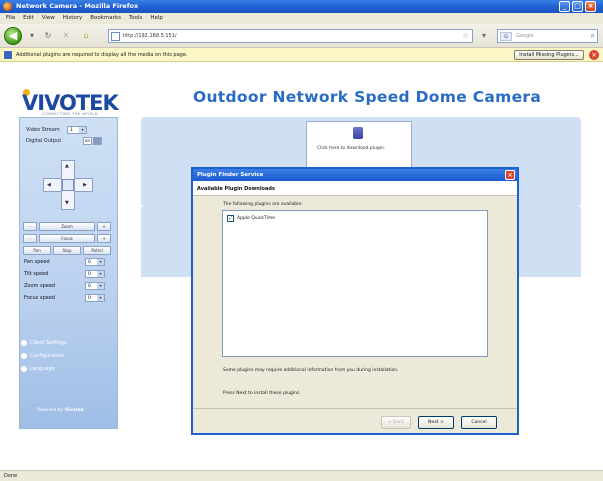 This screenshot has width=603, height=481. What do you see at coordinates (525, 36) in the screenshot?
I see `search-placeholder: Google` at bounding box center [525, 36].